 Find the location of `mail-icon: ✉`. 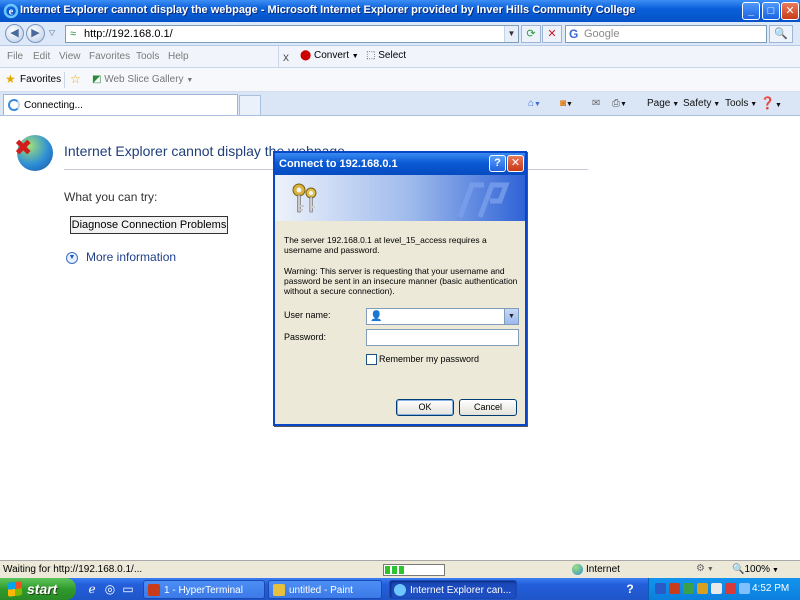

mail-icon: ✉ is located at coordinates (596, 103).